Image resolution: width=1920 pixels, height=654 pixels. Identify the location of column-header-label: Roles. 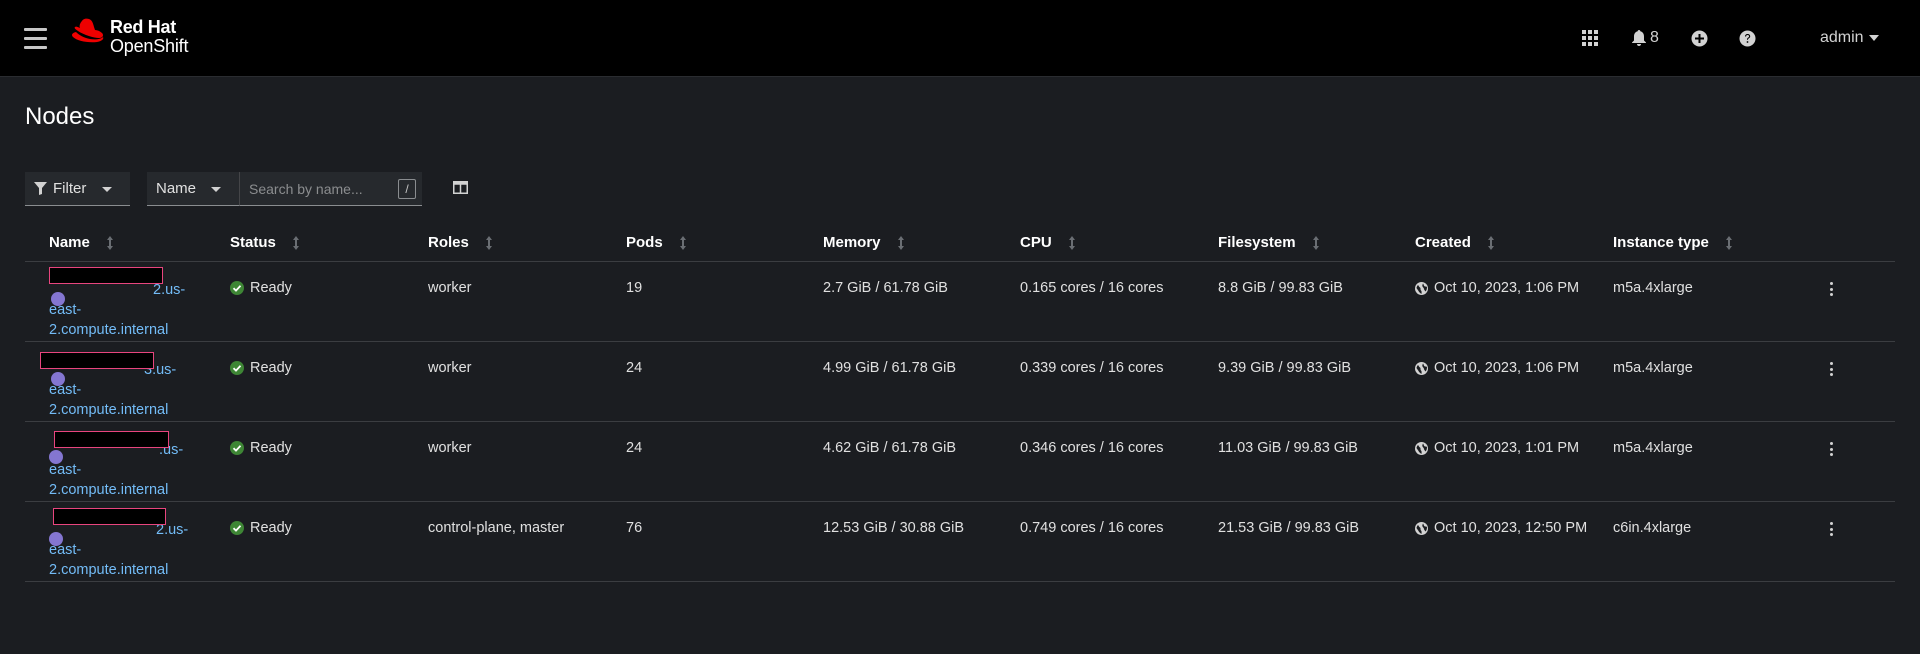
(448, 242).